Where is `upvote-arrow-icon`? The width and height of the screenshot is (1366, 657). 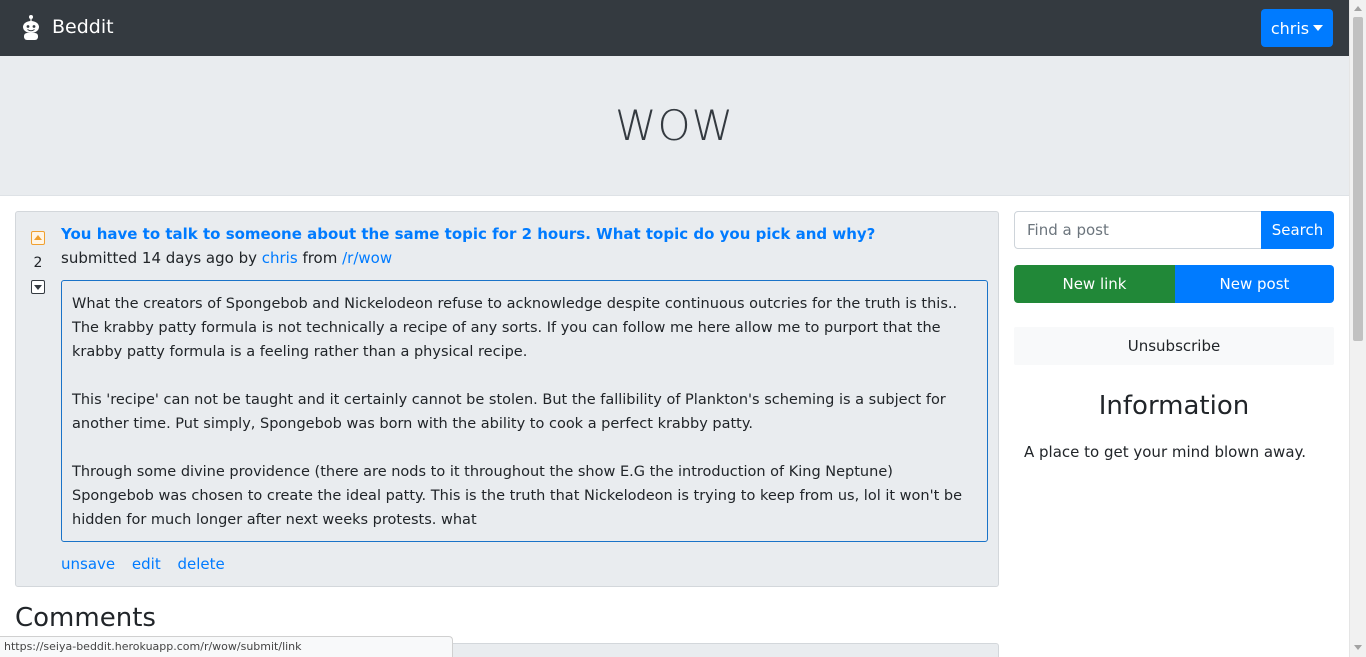 upvote-arrow-icon is located at coordinates (38, 238).